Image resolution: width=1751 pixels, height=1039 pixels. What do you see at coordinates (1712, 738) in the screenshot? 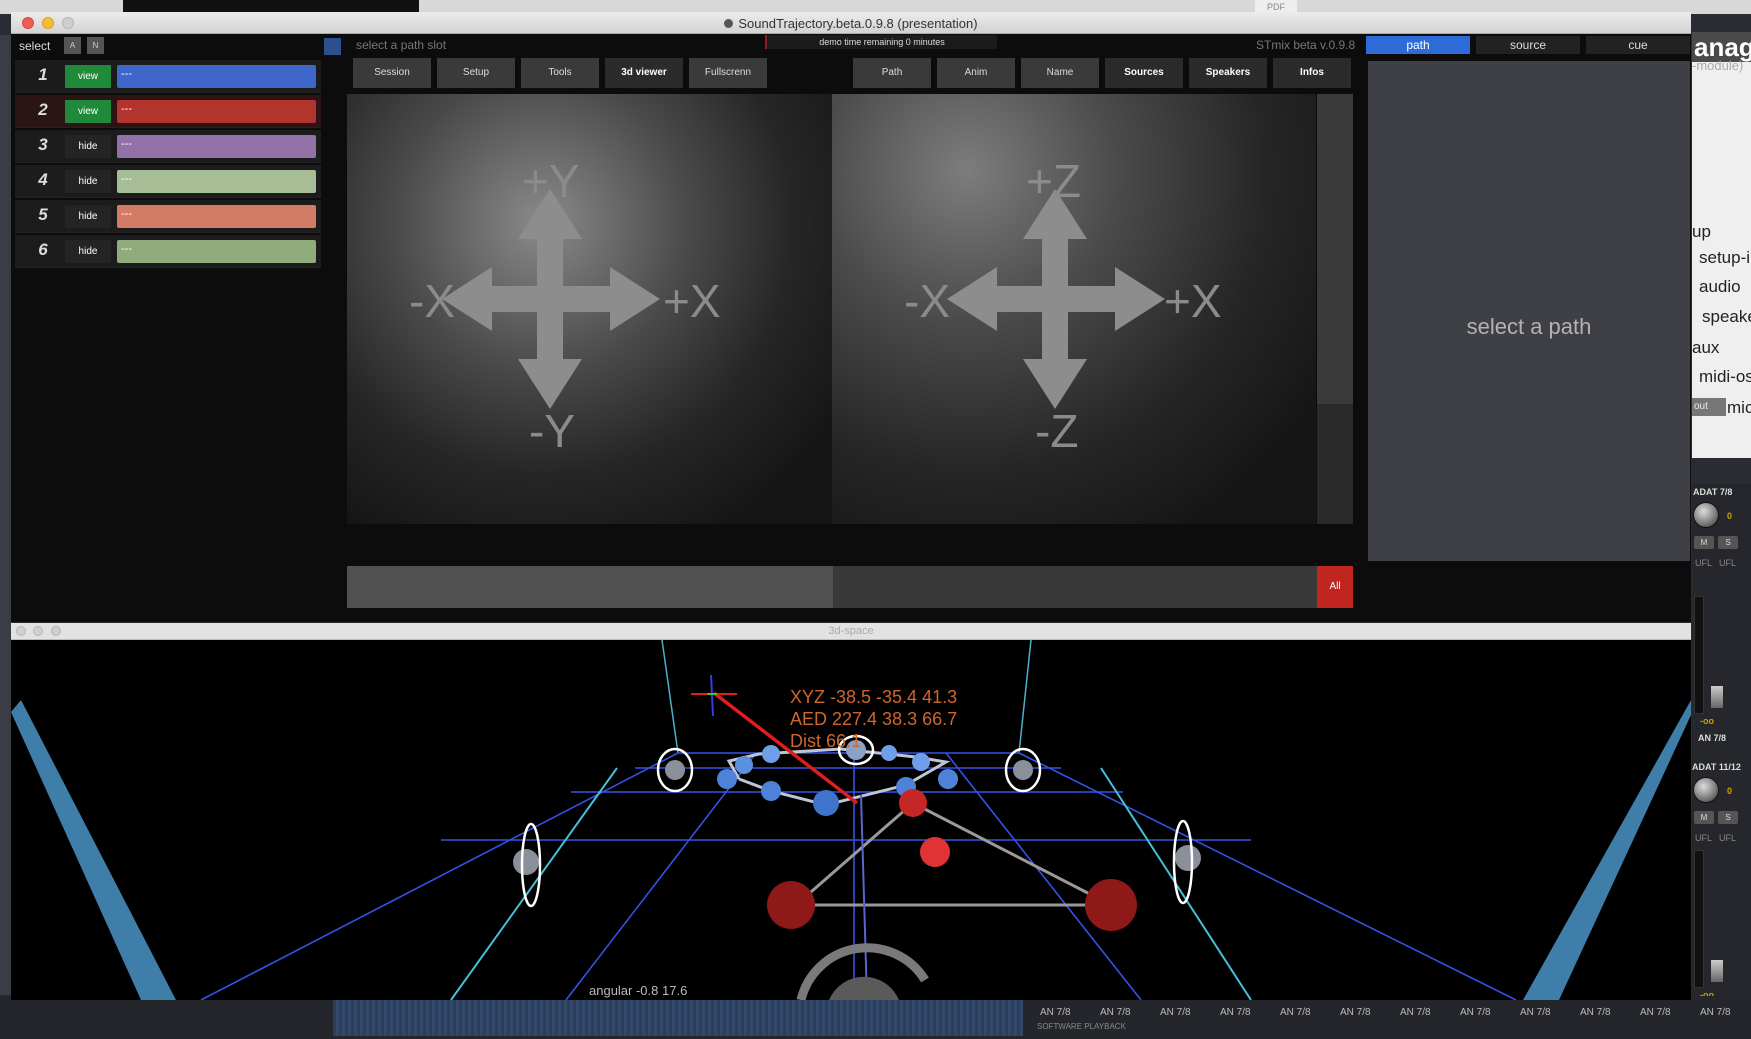
I see `mixer-channel-label: AN 7/8` at bounding box center [1712, 738].